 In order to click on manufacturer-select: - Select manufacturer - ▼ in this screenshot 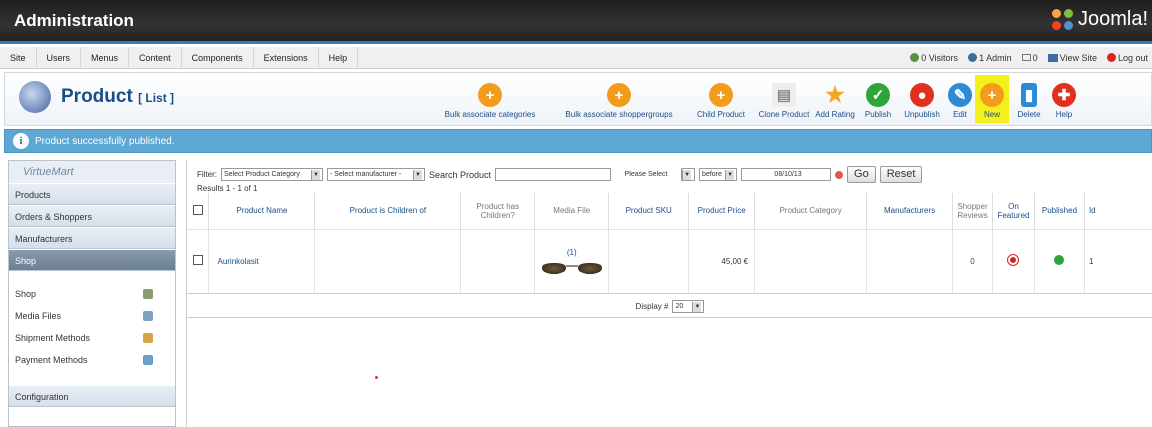, I will do `click(376, 174)`.